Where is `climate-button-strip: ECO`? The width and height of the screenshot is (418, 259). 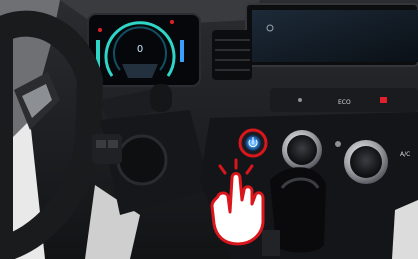 climate-button-strip: ECO is located at coordinates (344, 100).